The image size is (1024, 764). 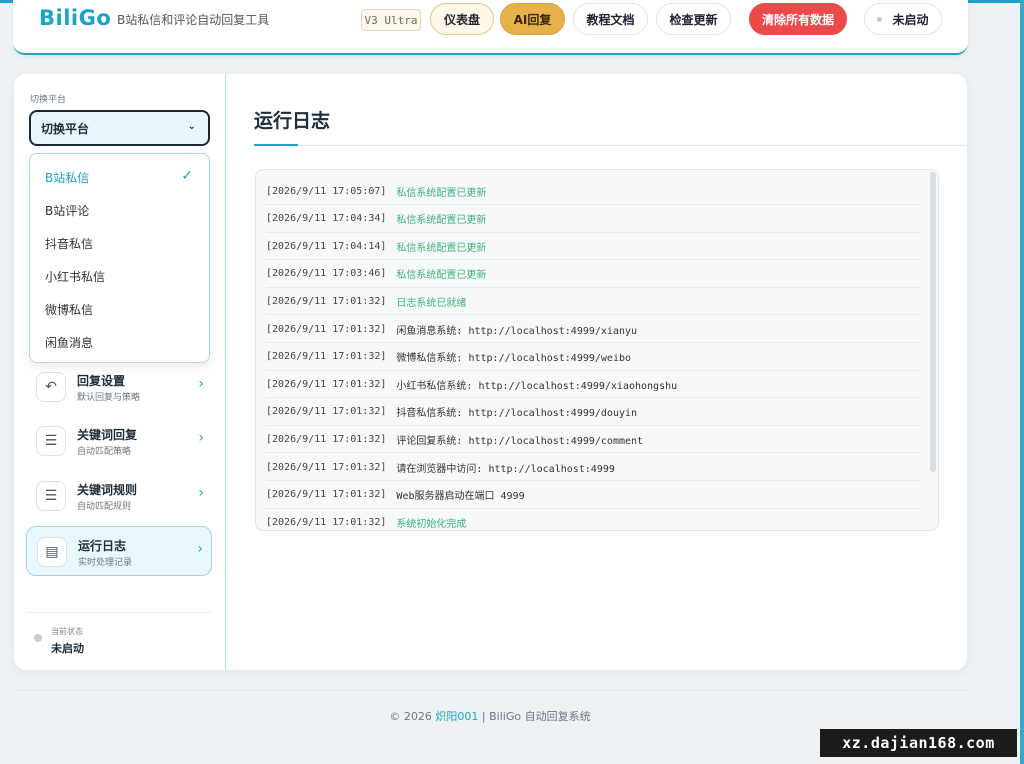 I want to click on log-timestamp: [2026/9/11 17:03:46], so click(x=326, y=274).